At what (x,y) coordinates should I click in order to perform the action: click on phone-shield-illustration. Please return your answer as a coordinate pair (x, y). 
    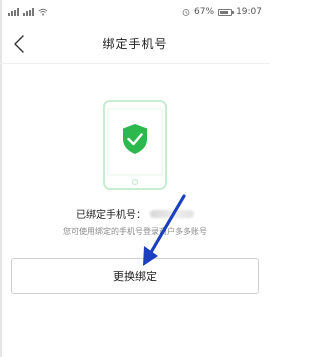
    Looking at the image, I should click on (135, 145).